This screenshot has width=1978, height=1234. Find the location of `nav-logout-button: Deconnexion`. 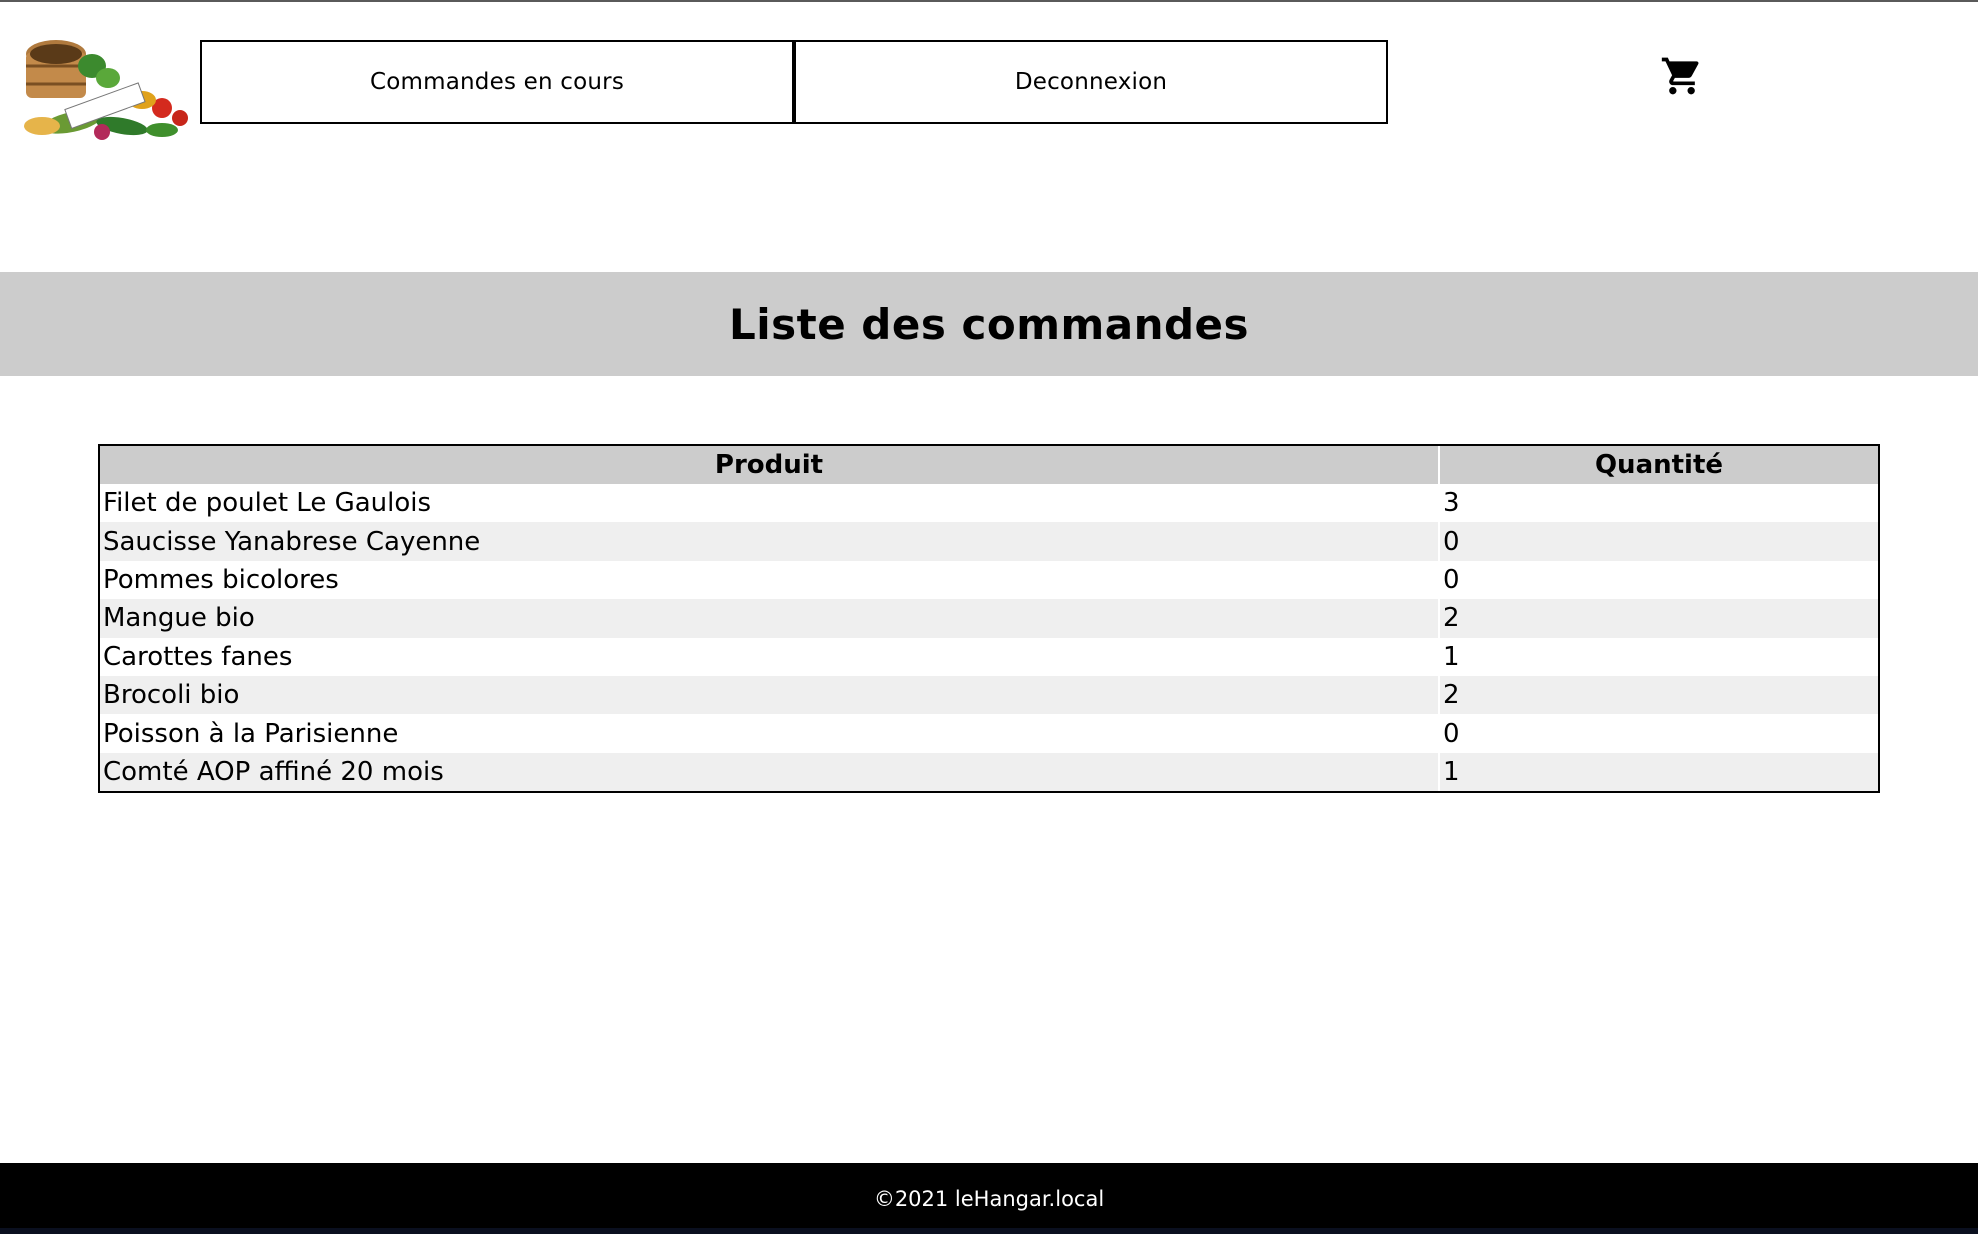

nav-logout-button: Deconnexion is located at coordinates (1091, 82).